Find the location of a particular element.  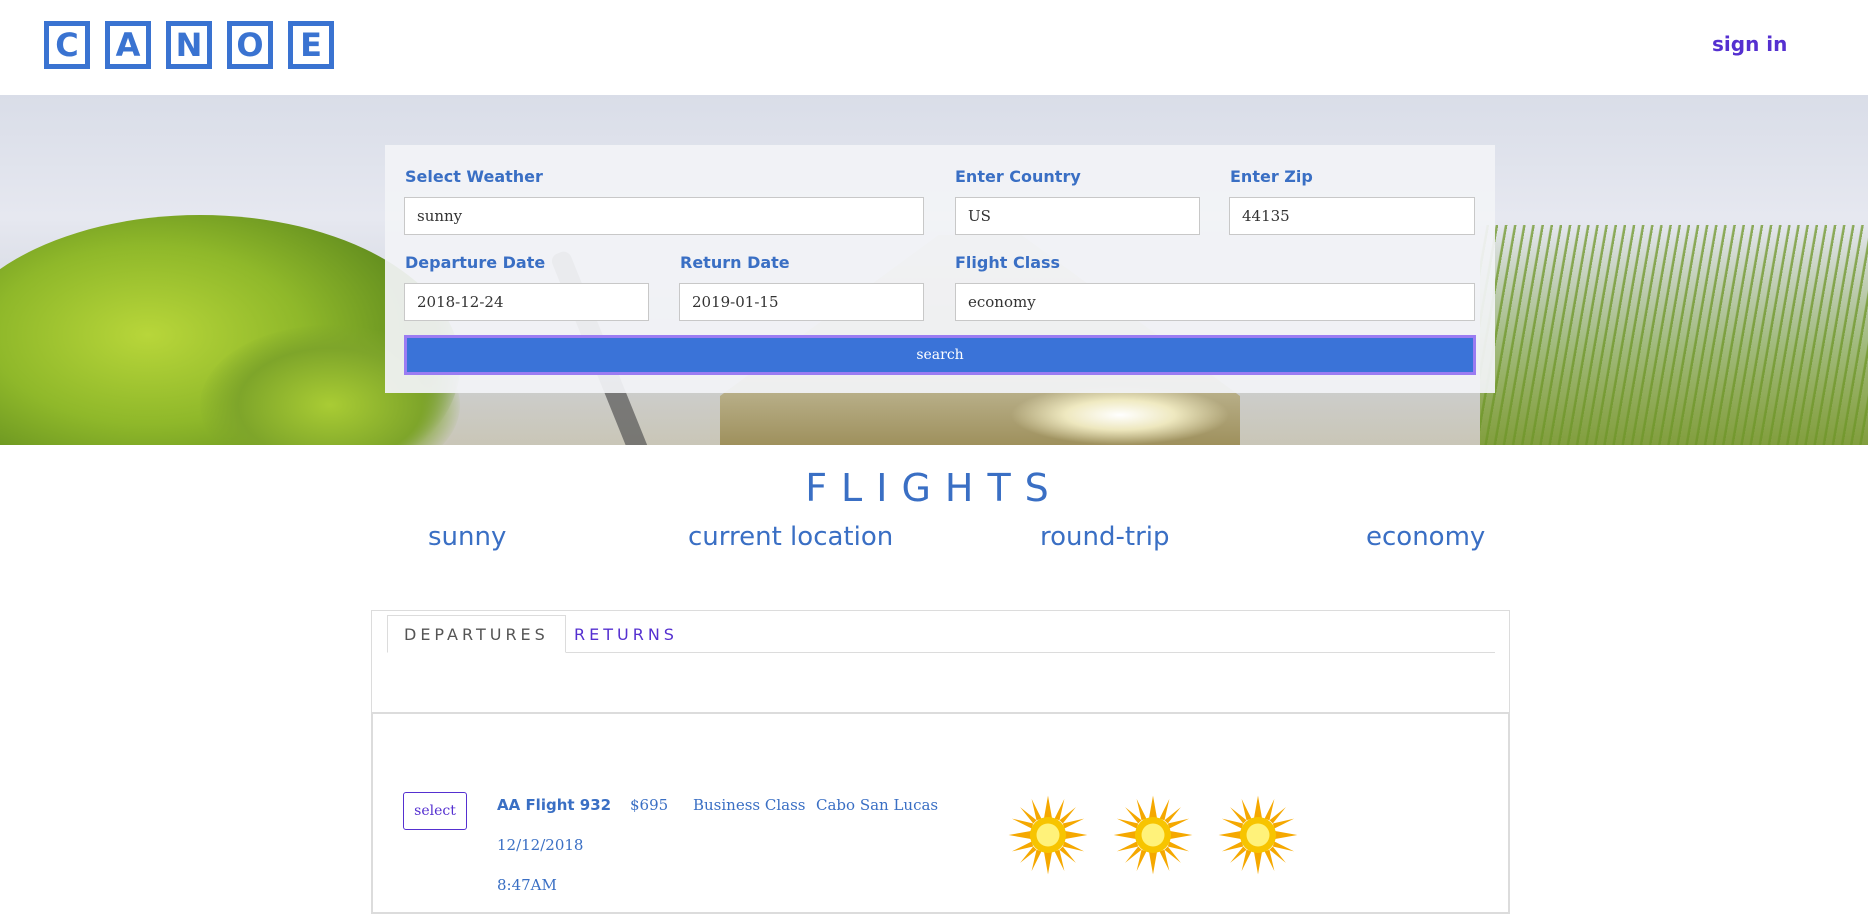

departure-date-label: Departure Date is located at coordinates (475, 262).